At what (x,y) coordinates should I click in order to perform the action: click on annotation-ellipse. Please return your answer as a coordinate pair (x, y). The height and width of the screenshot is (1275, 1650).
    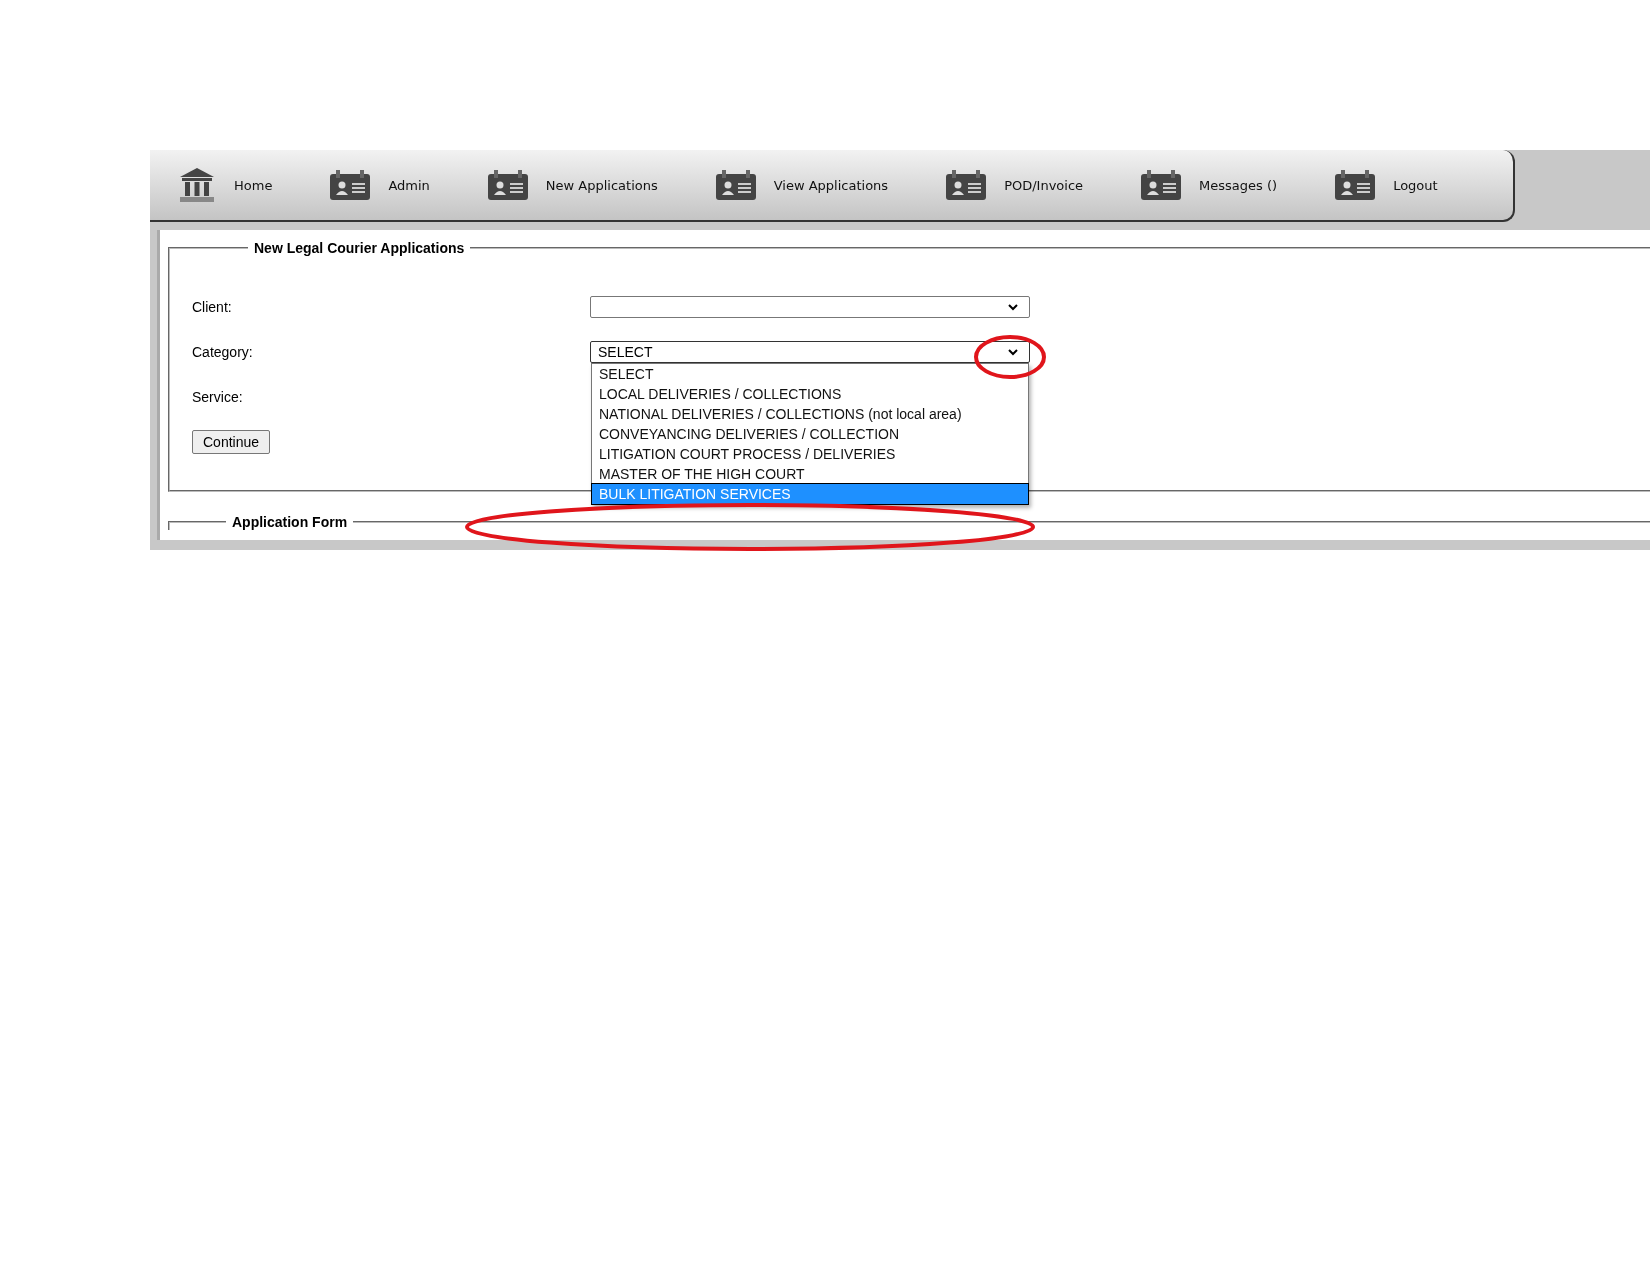
    Looking at the image, I should click on (1010, 357).